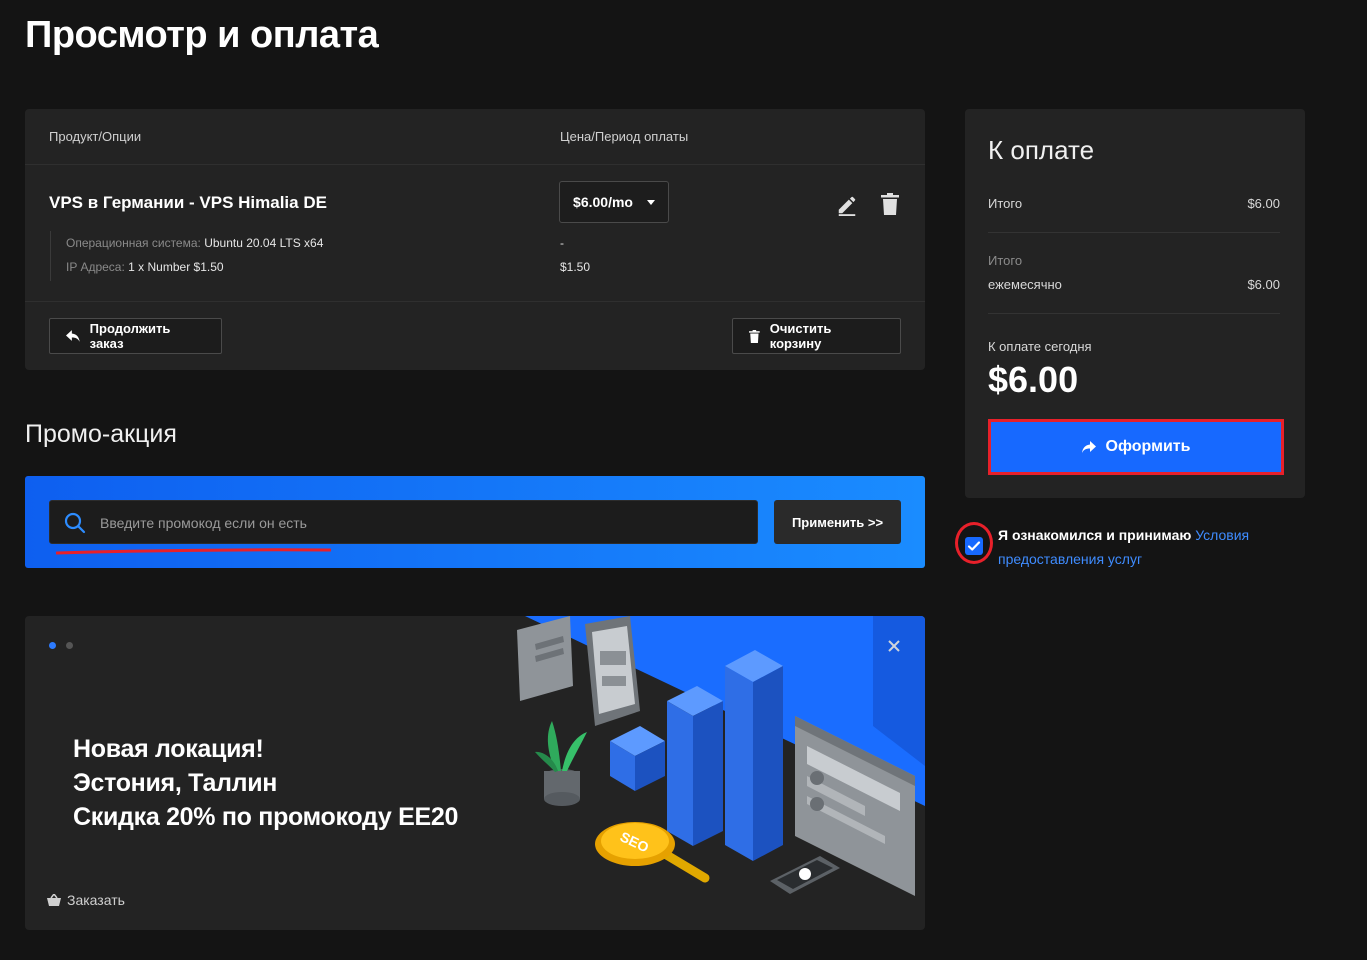  I want to click on subtotal-amount: $6.00, so click(1263, 203).